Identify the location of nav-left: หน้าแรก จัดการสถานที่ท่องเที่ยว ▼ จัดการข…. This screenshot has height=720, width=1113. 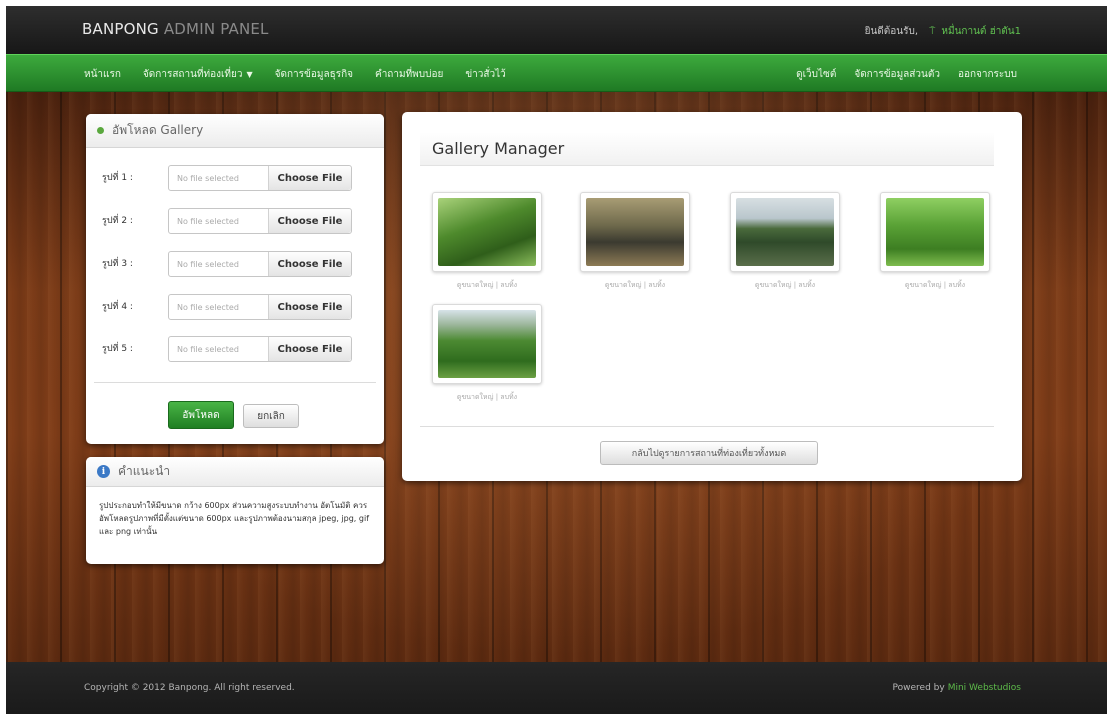
(295, 74).